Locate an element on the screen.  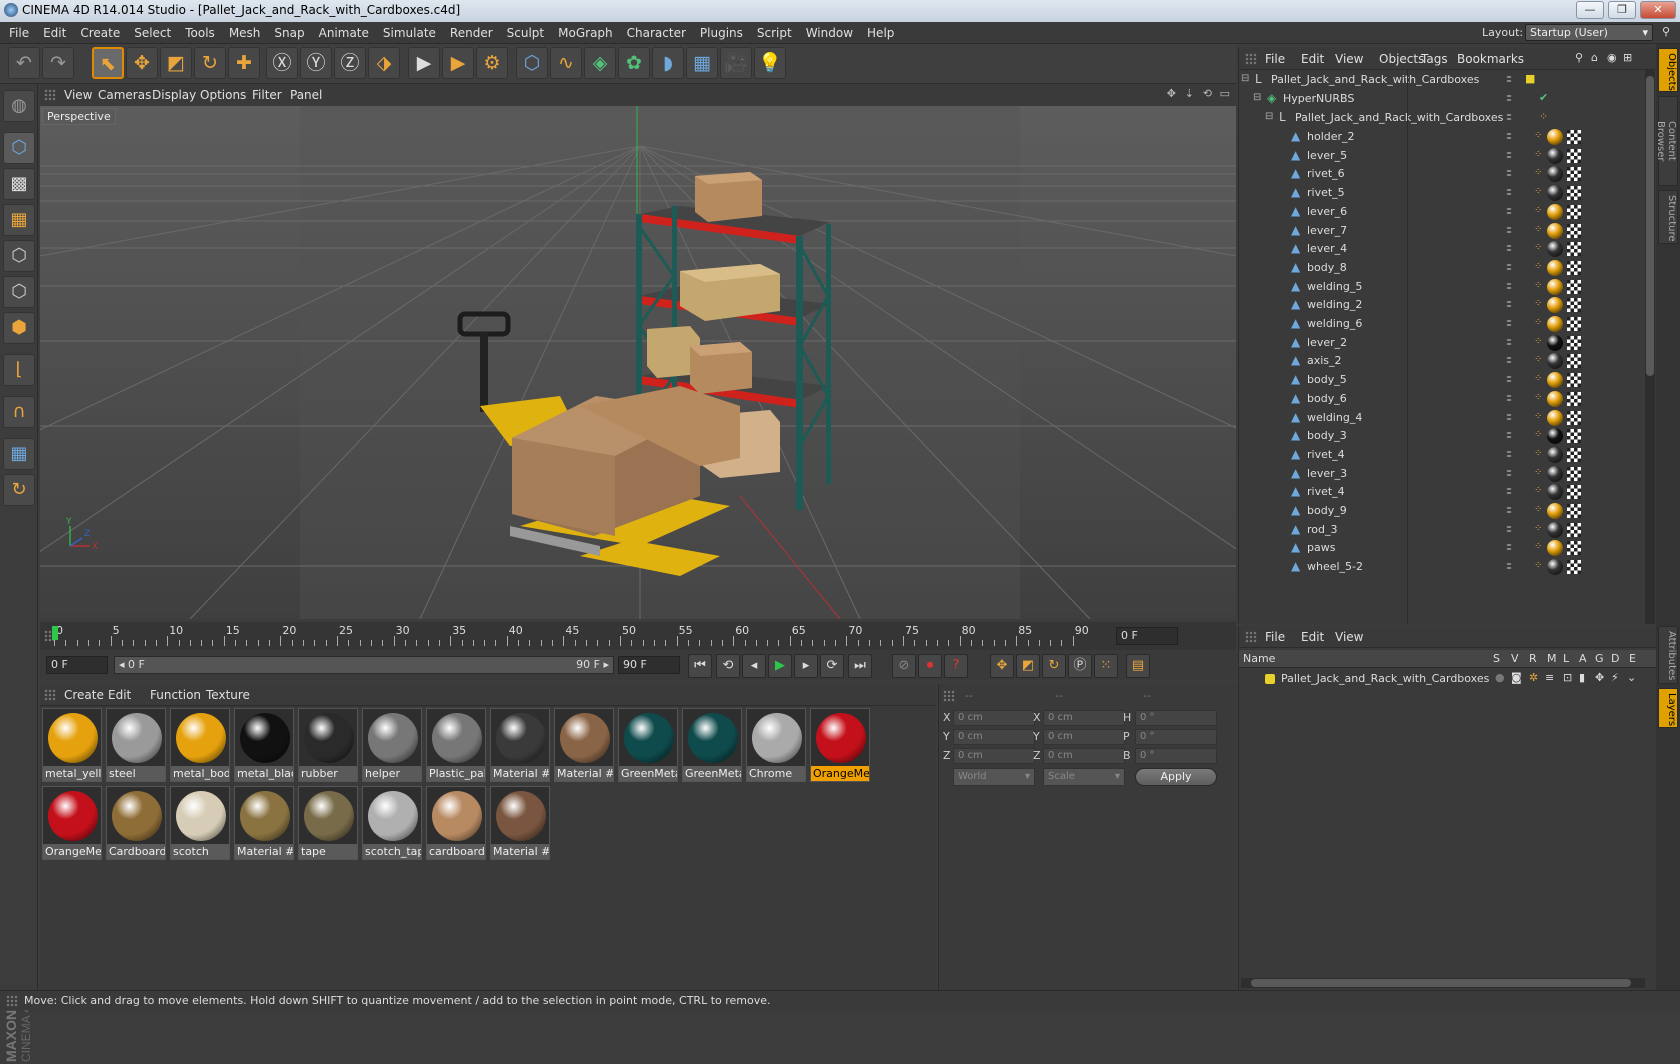
deformer-icon: ◗ is located at coordinates (668, 63).